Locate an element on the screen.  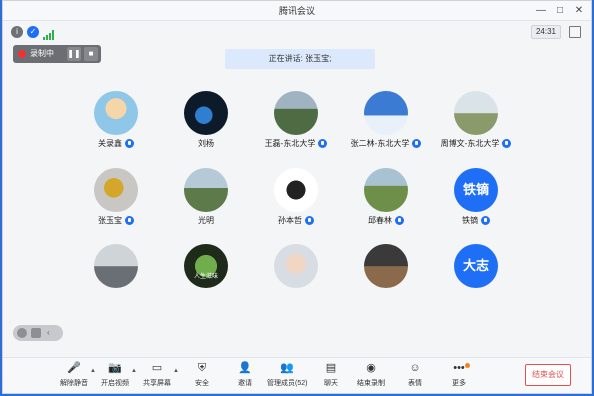
chat-toggle: ‹ is located at coordinates (38, 333).